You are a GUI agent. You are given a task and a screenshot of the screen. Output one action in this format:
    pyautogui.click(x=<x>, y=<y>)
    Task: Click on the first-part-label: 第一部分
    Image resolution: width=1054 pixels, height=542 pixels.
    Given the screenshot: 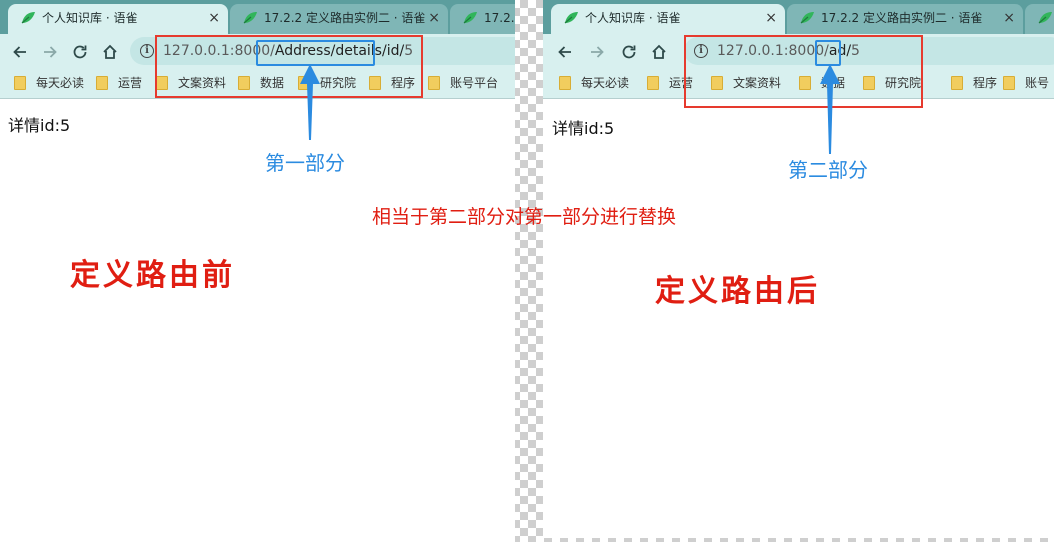 What is the action you would take?
    pyautogui.click(x=305, y=163)
    